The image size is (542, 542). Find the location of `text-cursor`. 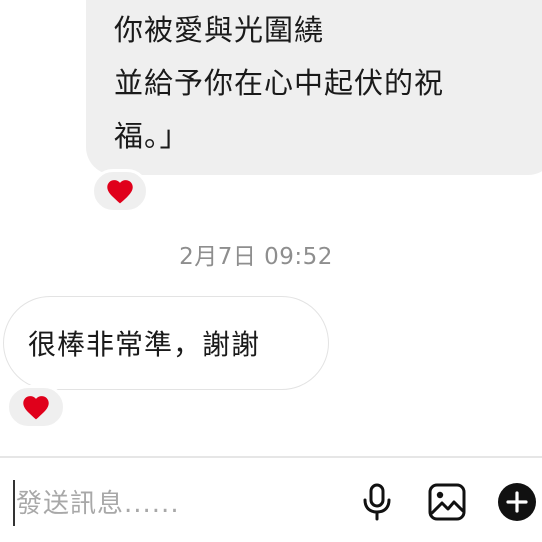

text-cursor is located at coordinates (14, 503).